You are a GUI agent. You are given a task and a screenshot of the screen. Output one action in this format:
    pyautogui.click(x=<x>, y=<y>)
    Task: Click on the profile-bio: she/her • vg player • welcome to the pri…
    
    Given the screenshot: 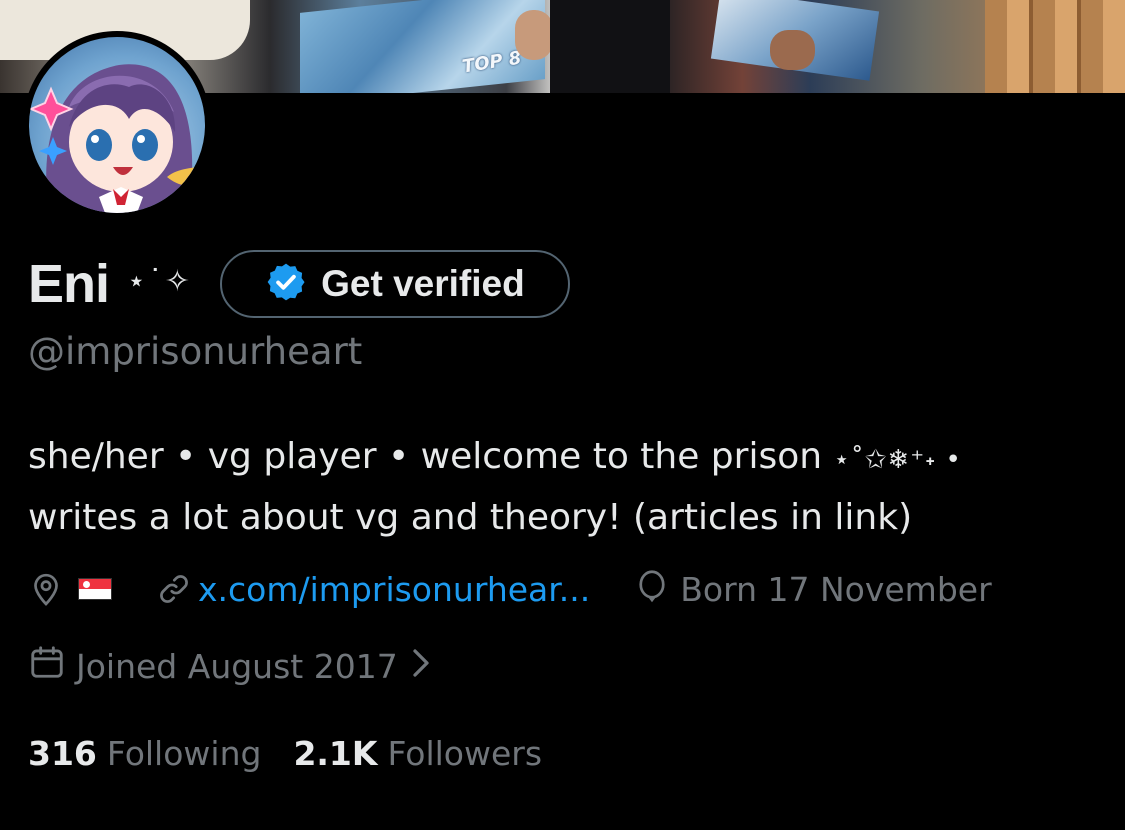 What is the action you would take?
    pyautogui.click(x=568, y=487)
    